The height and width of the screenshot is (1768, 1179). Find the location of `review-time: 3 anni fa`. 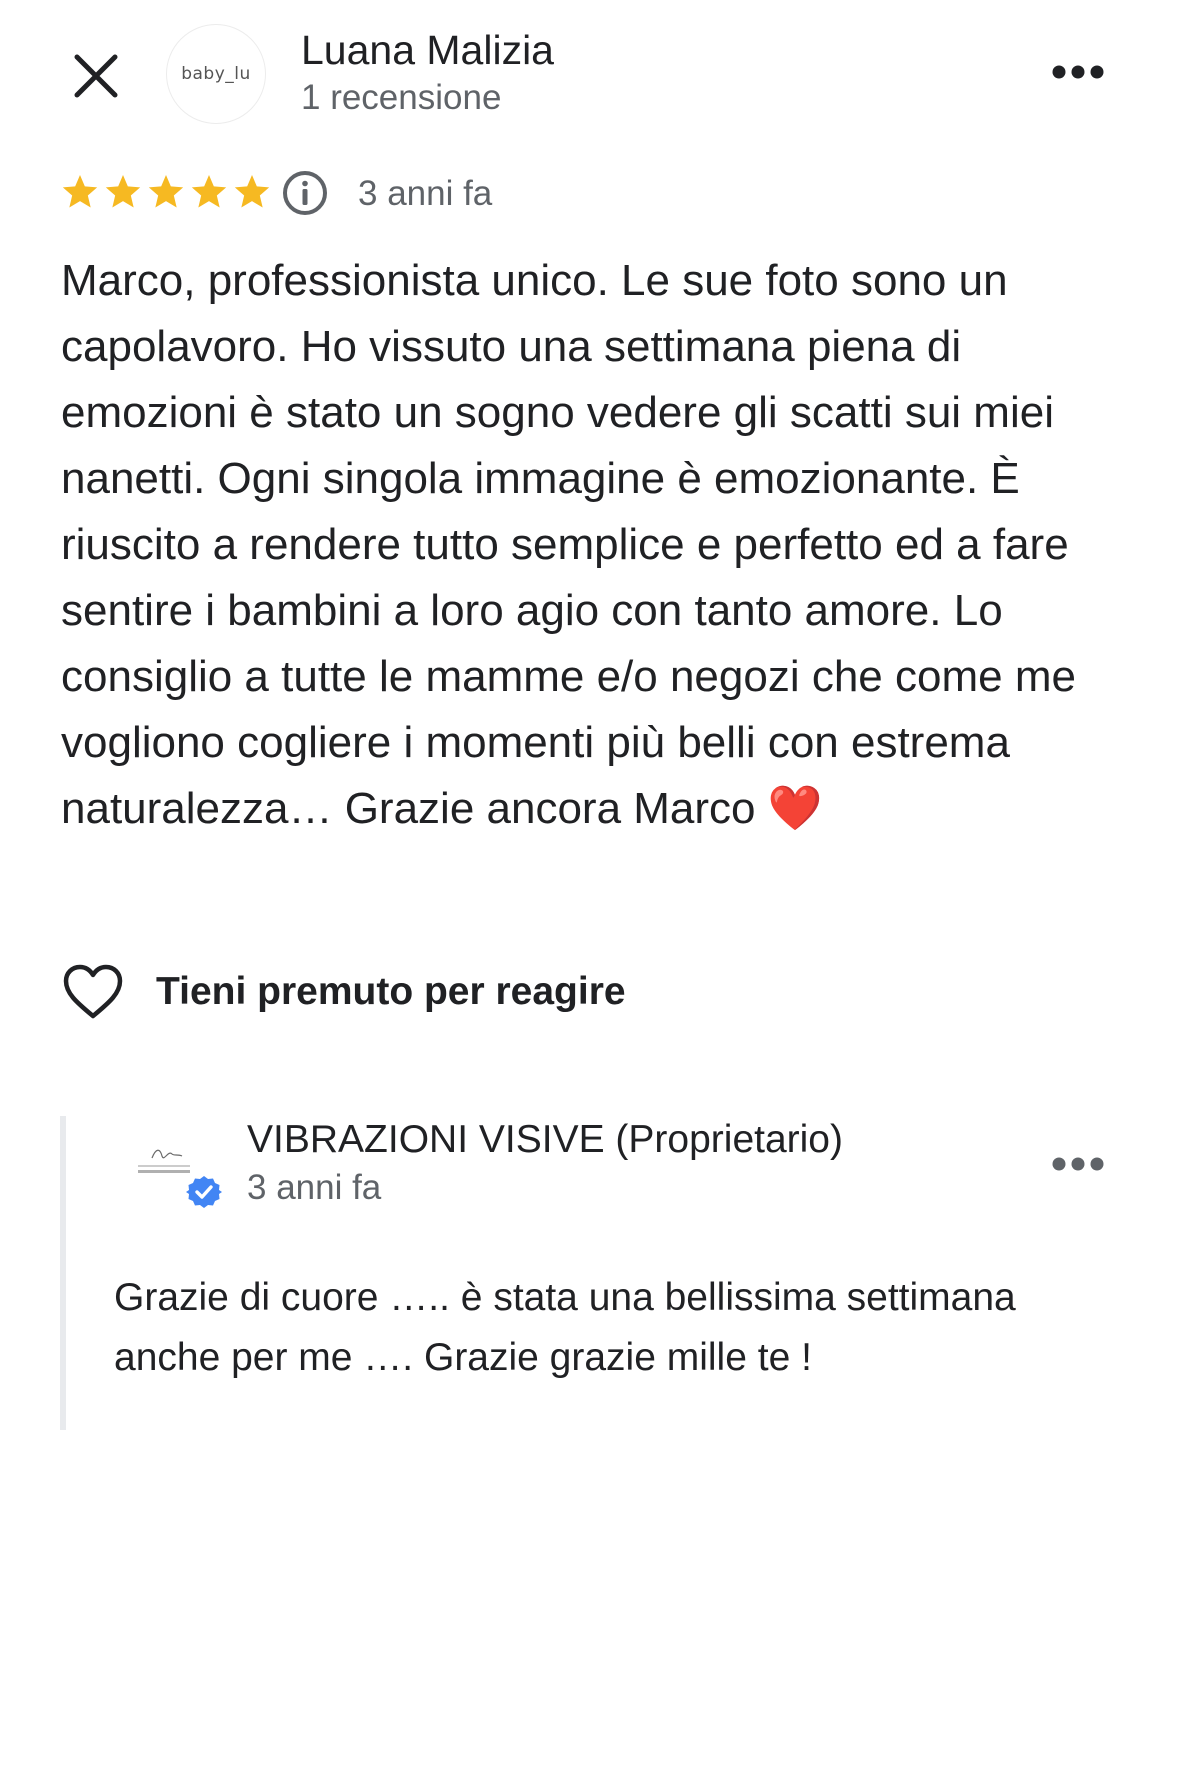

review-time: 3 anni fa is located at coordinates (425, 193).